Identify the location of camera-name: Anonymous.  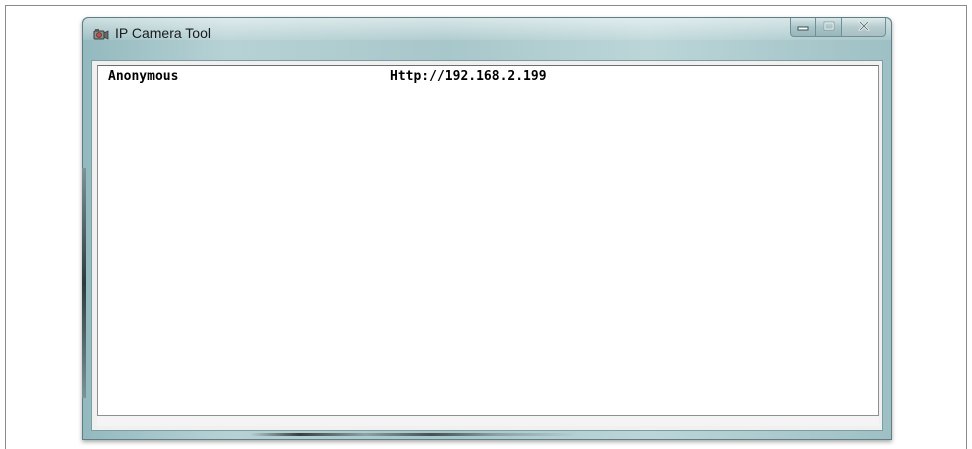
(143, 76).